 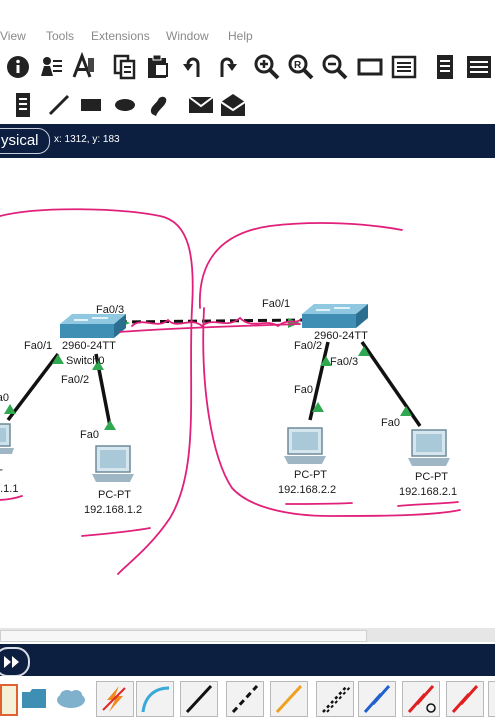 I want to click on fast-forward-icon, so click(x=11, y=662).